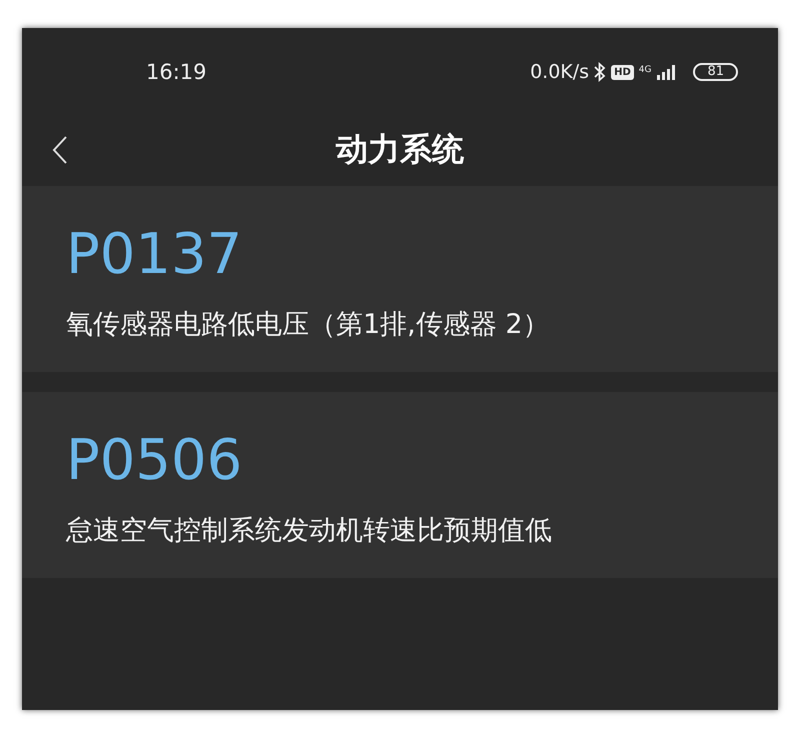 The height and width of the screenshot is (739, 800). What do you see at coordinates (622, 72) in the screenshot?
I see `hd-badge: HD` at bounding box center [622, 72].